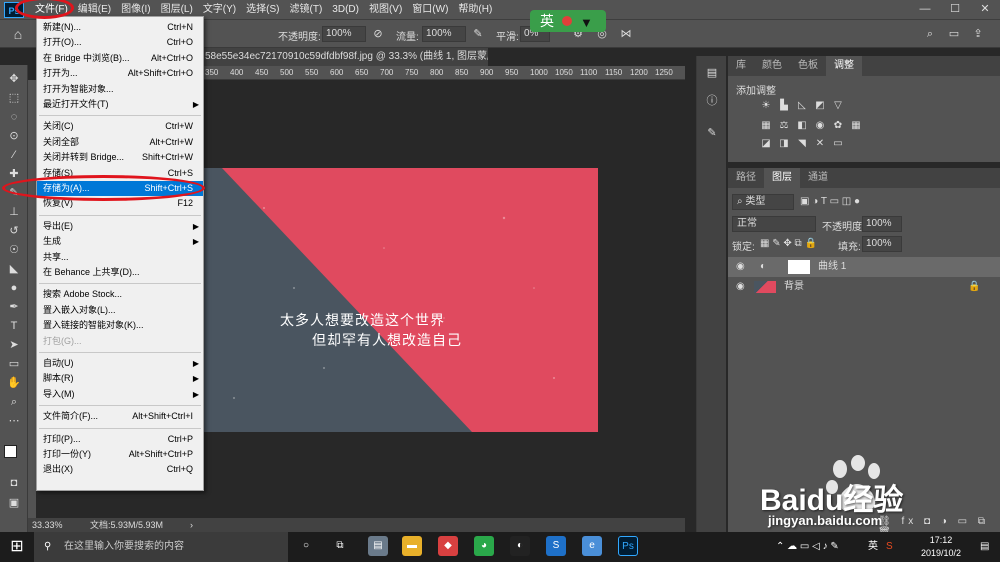 This screenshot has width=1000, height=562. I want to click on tray-icons: ⌃ ☁ ▭ ◁ ♪ ✎, so click(807, 547).